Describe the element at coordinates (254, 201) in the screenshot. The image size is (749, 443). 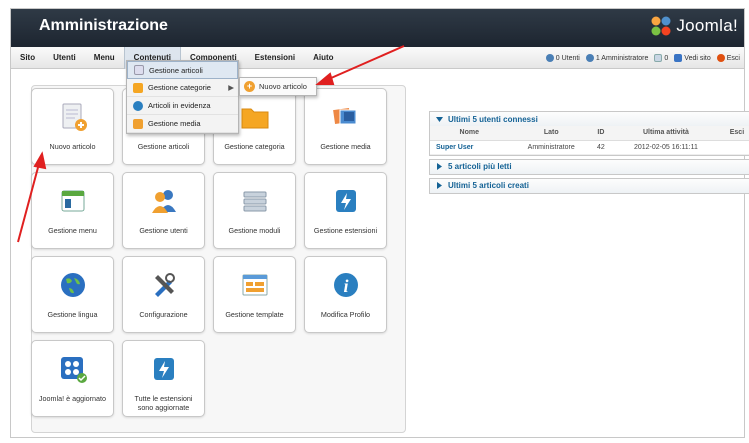
I see `modules-icon` at that location.